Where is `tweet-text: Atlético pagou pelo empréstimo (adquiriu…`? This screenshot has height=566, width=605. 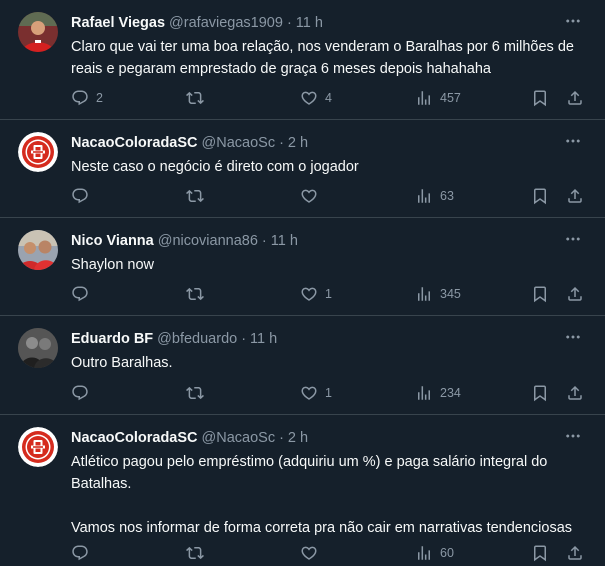 tweet-text: Atlético pagou pelo empréstimo (adquiriu… is located at coordinates (322, 495).